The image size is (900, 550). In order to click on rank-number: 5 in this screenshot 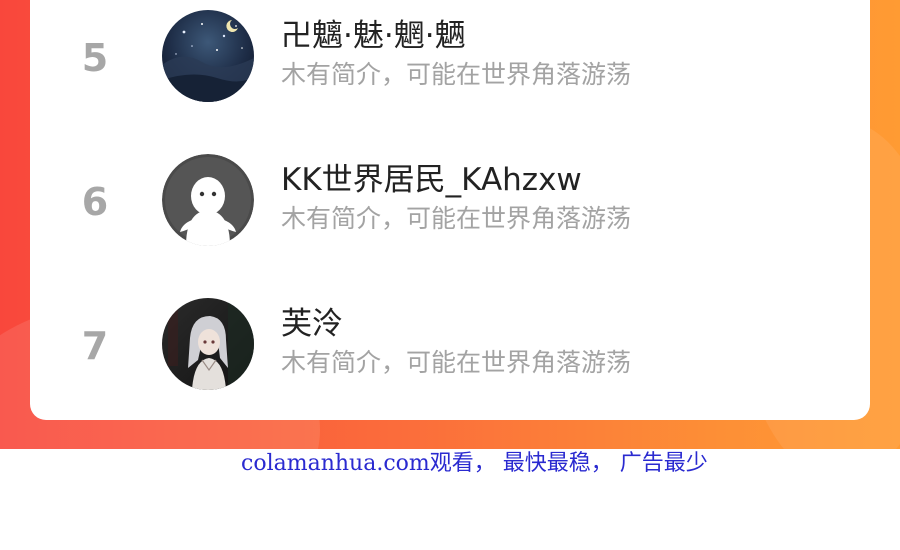, I will do `click(95, 58)`.